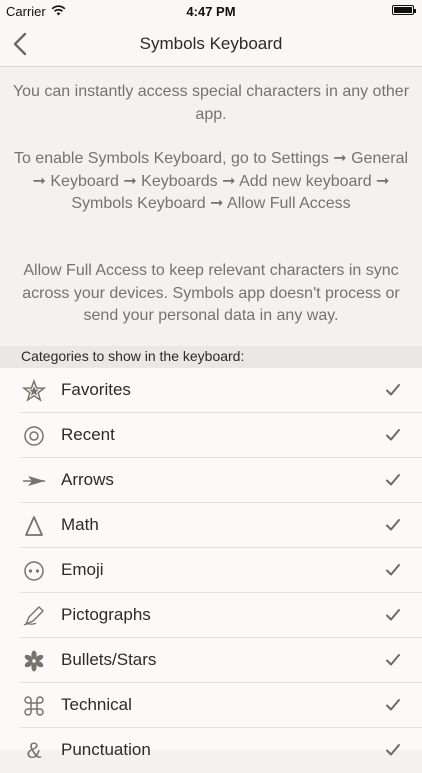  Describe the element at coordinates (211, 525) in the screenshot. I see `category-row-math: Math` at that location.